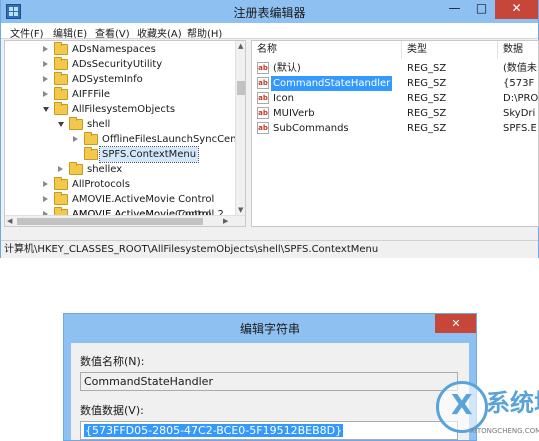 This screenshot has height=441, width=539. What do you see at coordinates (450, 50) in the screenshot?
I see `column-header-type: 类型` at bounding box center [450, 50].